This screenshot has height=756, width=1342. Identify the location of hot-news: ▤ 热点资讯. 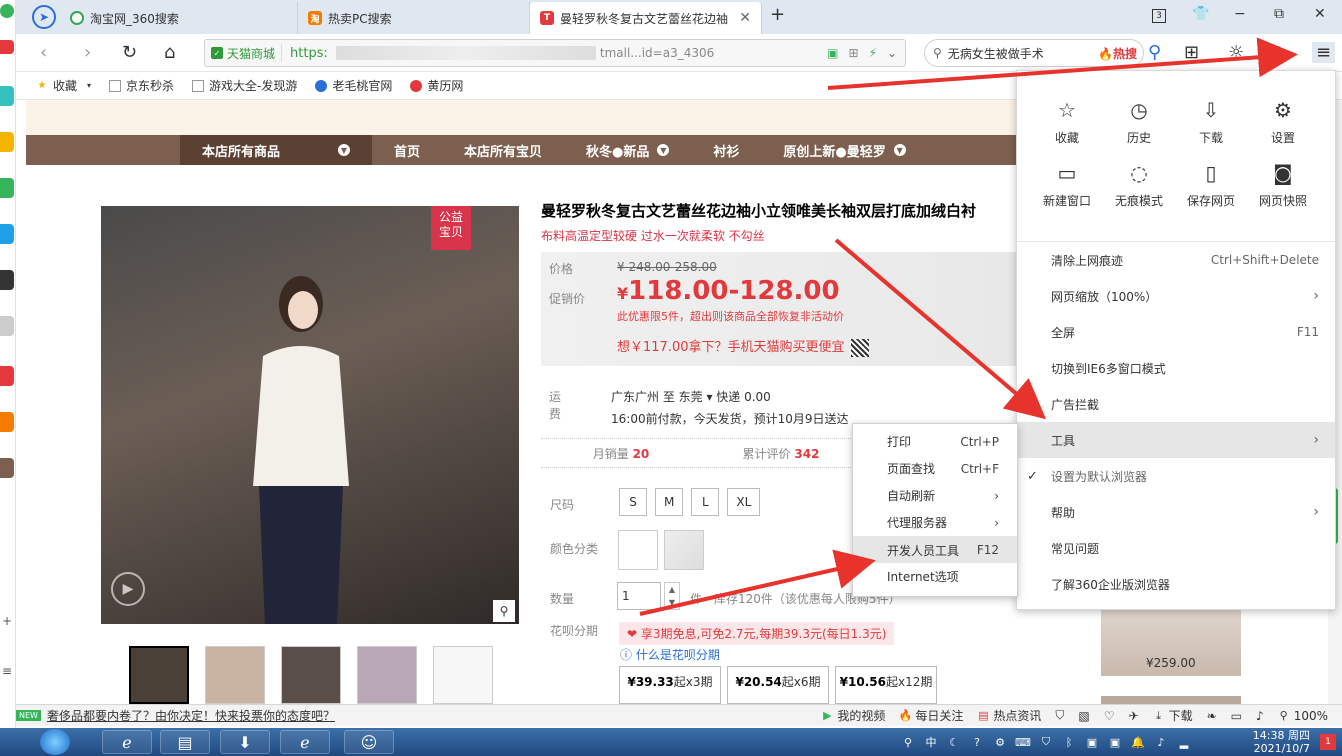
(1009, 715).